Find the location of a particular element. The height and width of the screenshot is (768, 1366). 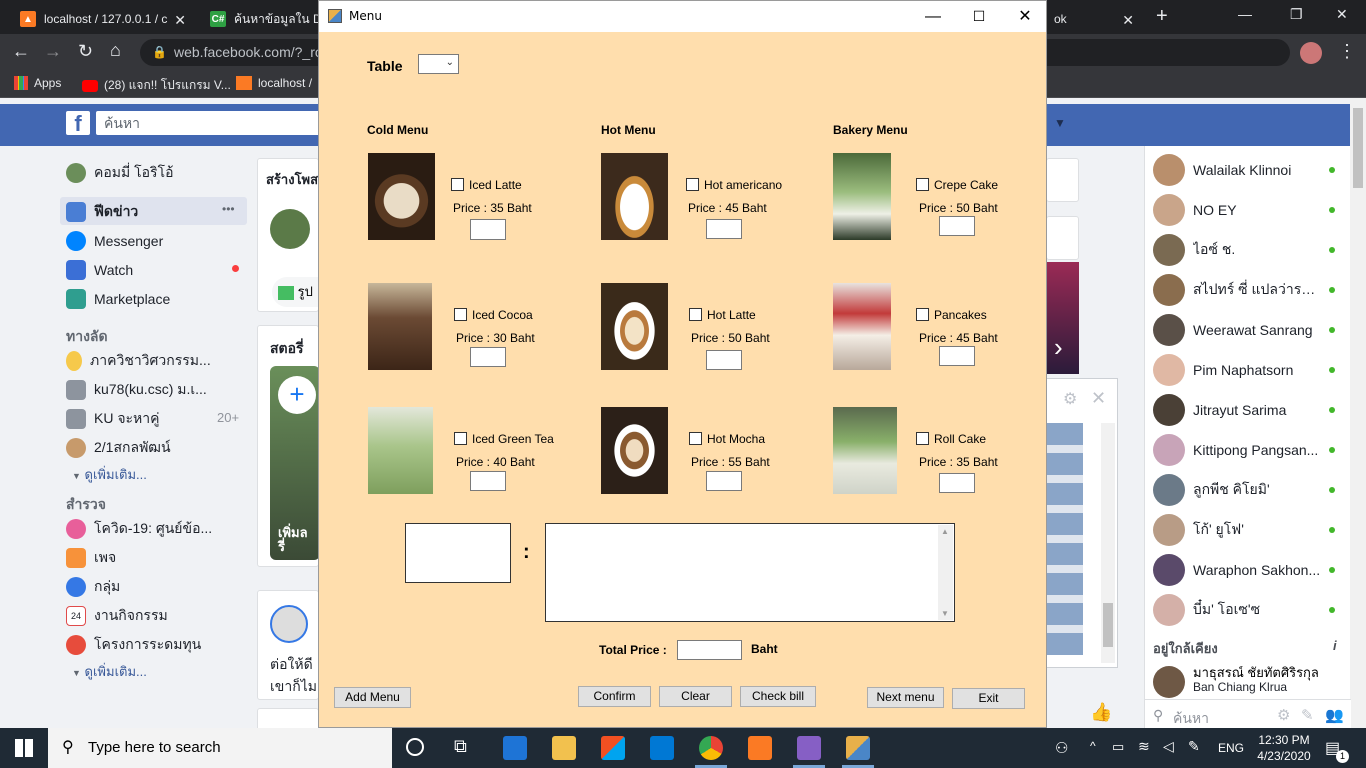

gear-icon: ⚙ is located at coordinates (1070, 399).